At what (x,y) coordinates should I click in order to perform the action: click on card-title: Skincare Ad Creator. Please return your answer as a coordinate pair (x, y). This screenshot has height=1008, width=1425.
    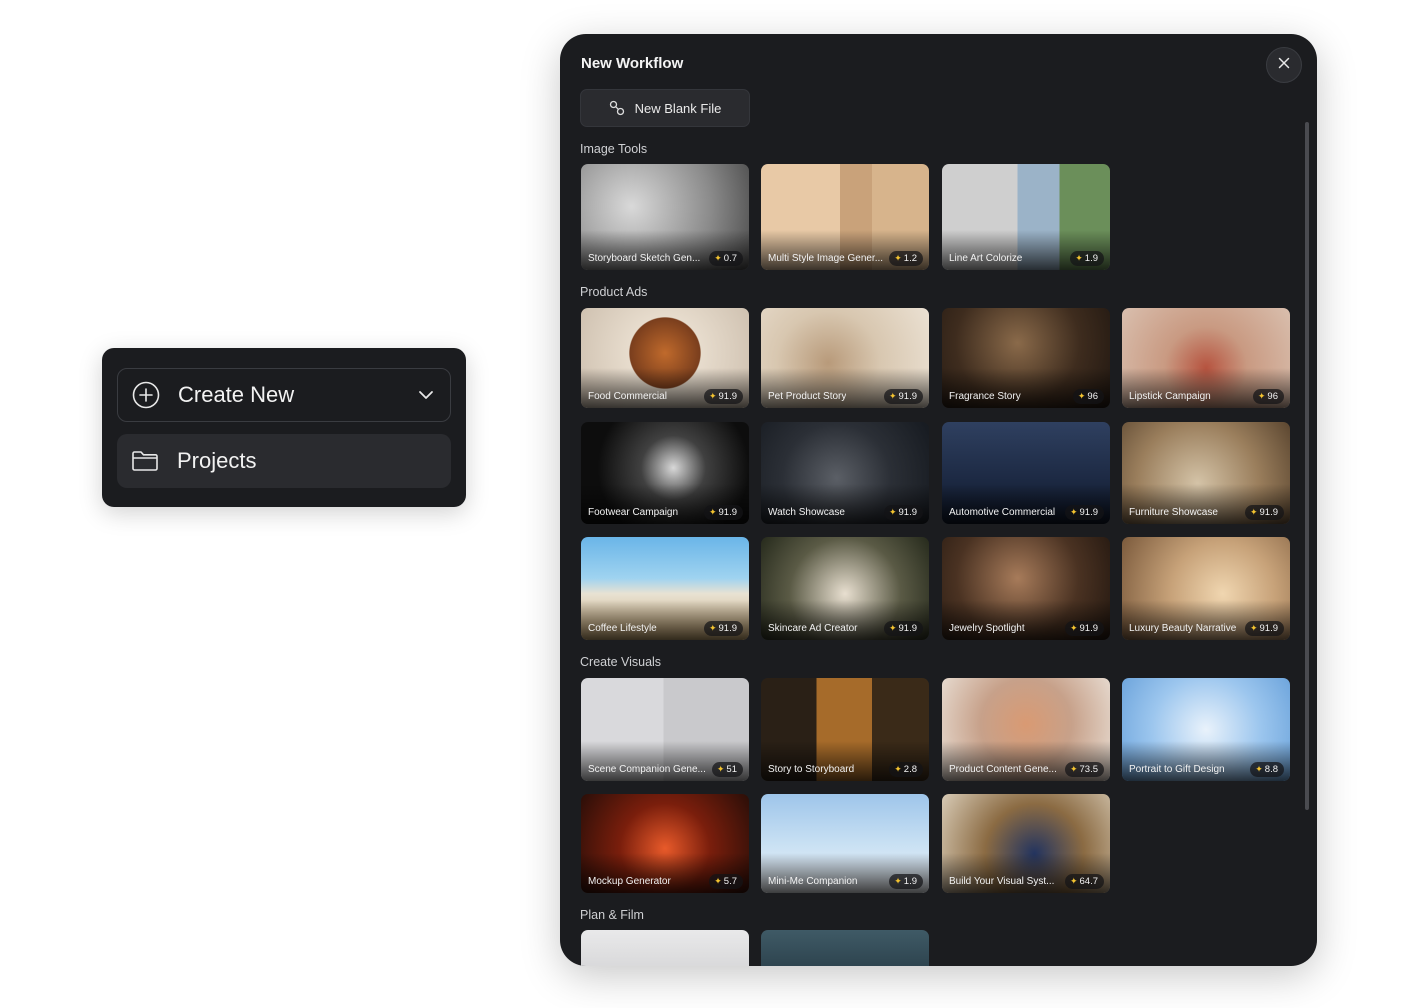
    Looking at the image, I should click on (813, 628).